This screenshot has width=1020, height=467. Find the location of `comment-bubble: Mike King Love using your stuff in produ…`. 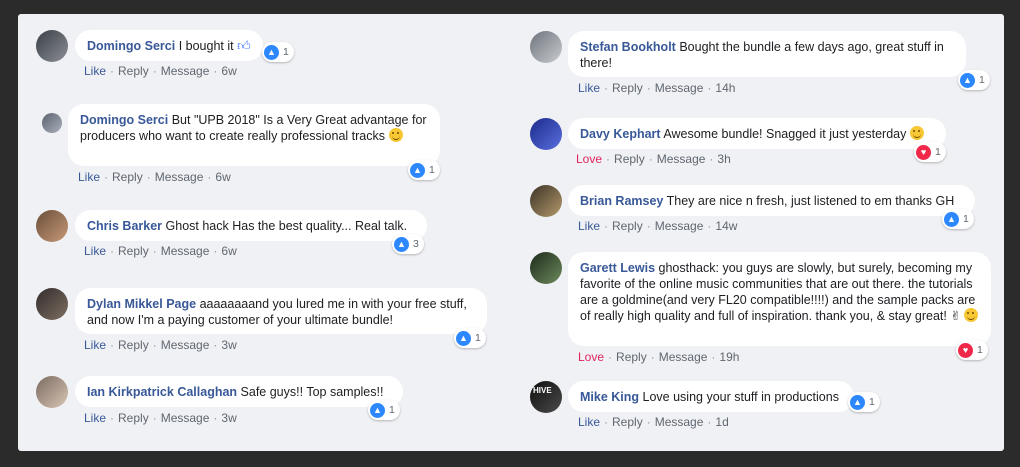

comment-bubble: Mike King Love using your stuff in produ… is located at coordinates (711, 396).